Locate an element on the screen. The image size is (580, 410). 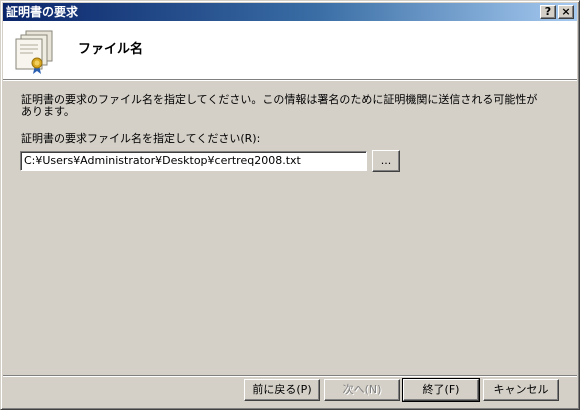
close-button: × is located at coordinates (566, 12).